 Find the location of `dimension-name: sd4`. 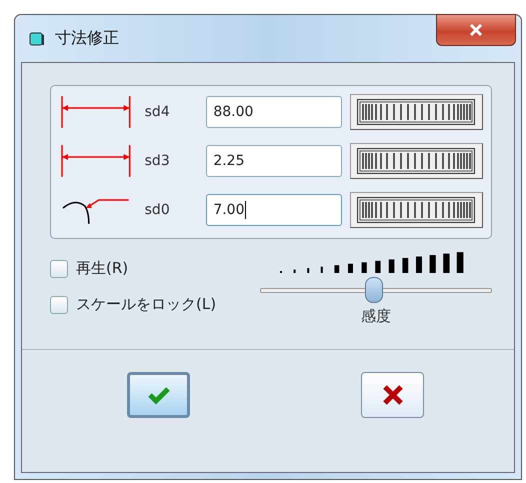

dimension-name: sd4 is located at coordinates (157, 112).